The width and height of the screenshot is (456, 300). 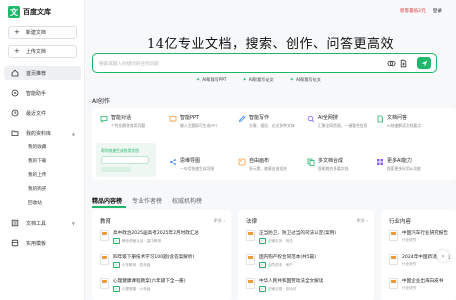 I want to click on sidebar-item-label: 我的资料库, so click(x=39, y=133).